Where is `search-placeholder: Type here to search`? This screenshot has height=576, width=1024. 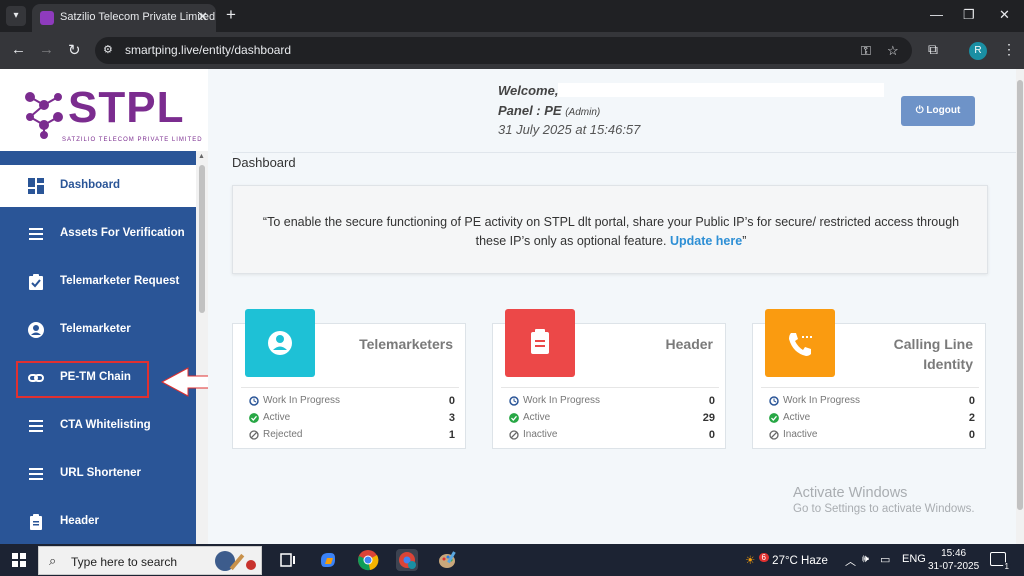
search-placeholder: Type here to search is located at coordinates (124, 562).